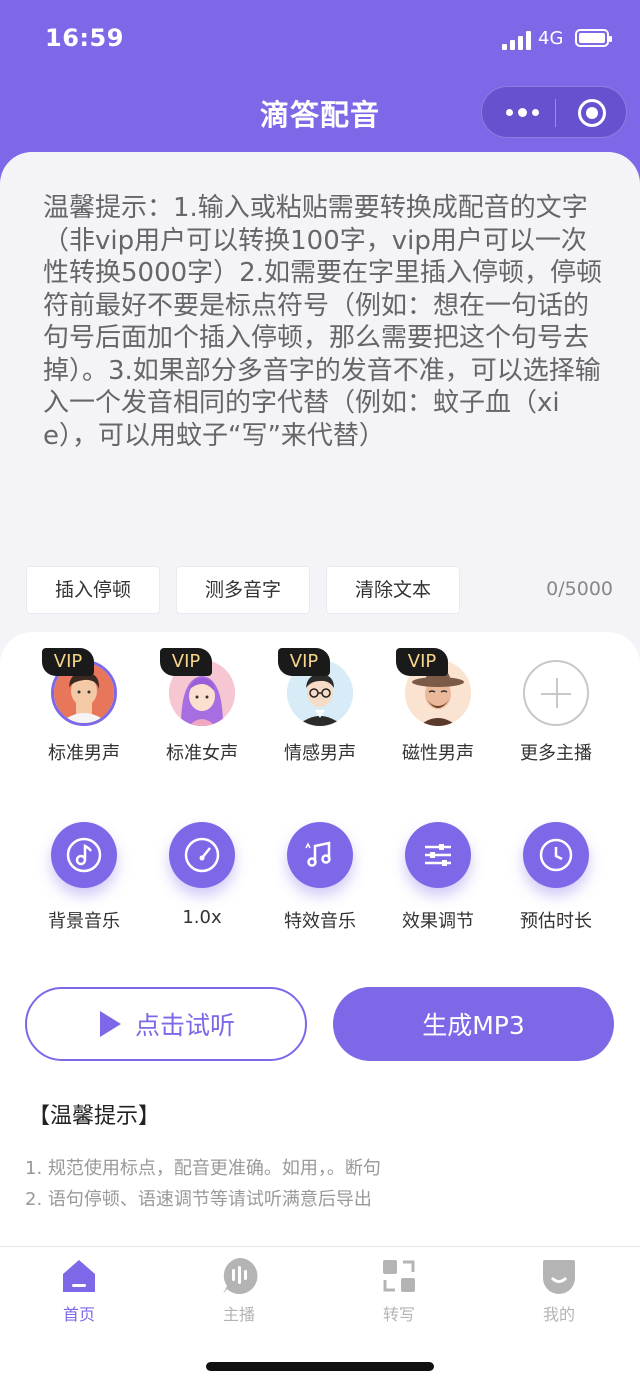  I want to click on tab-profile: 我的, so click(559, 1290).